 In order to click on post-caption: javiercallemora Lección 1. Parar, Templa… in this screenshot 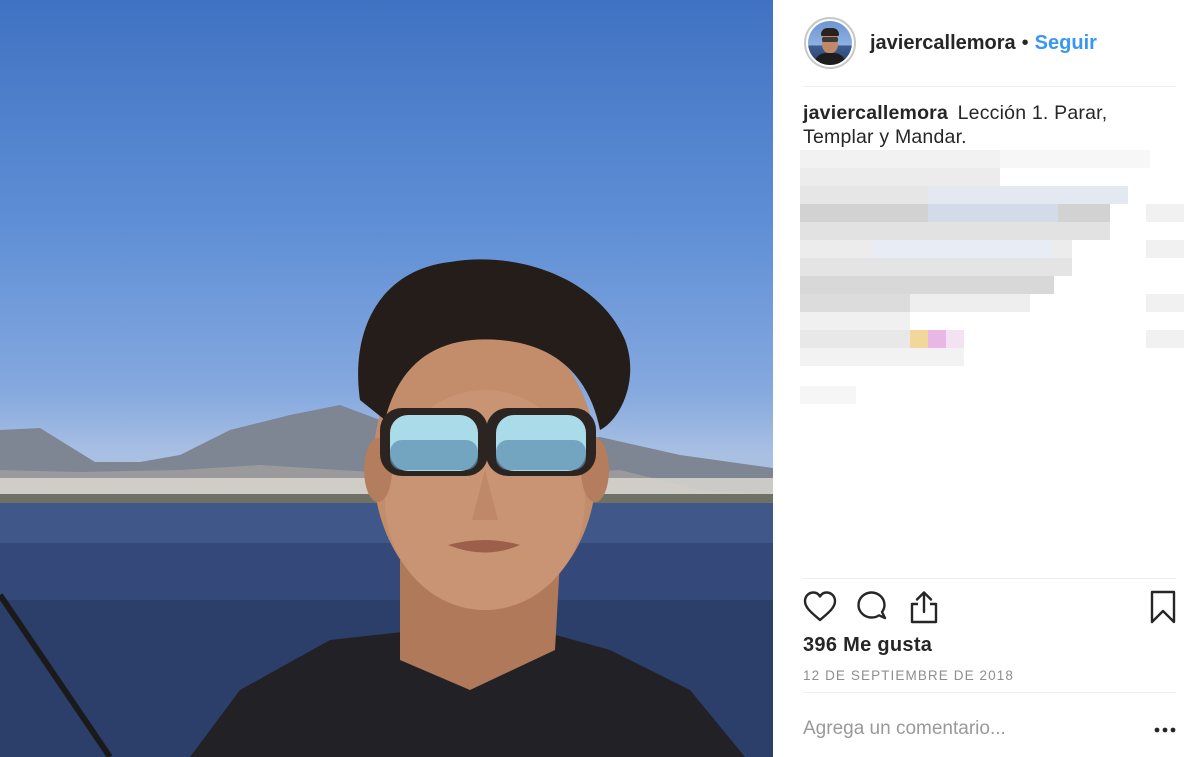, I will do `click(989, 125)`.